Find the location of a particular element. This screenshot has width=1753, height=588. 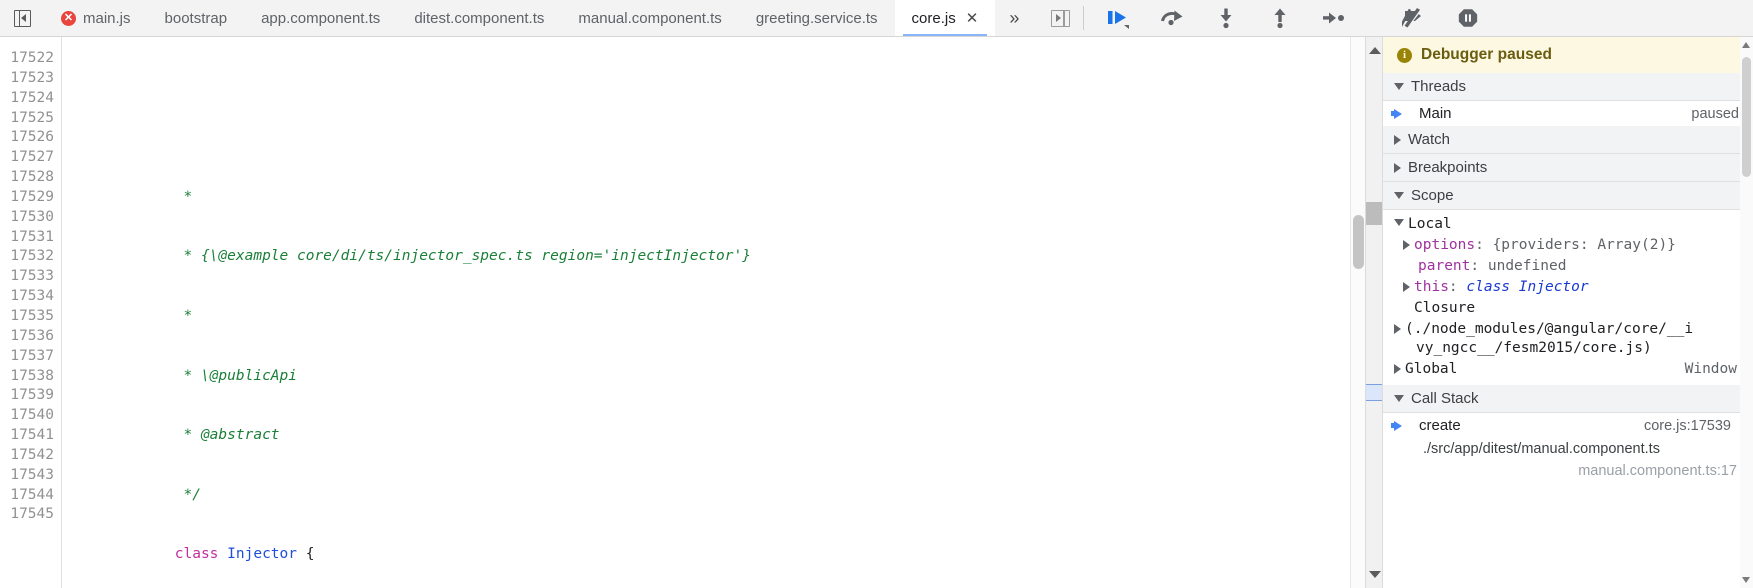

editor-scrollbar-thumb is located at coordinates (1358, 242).